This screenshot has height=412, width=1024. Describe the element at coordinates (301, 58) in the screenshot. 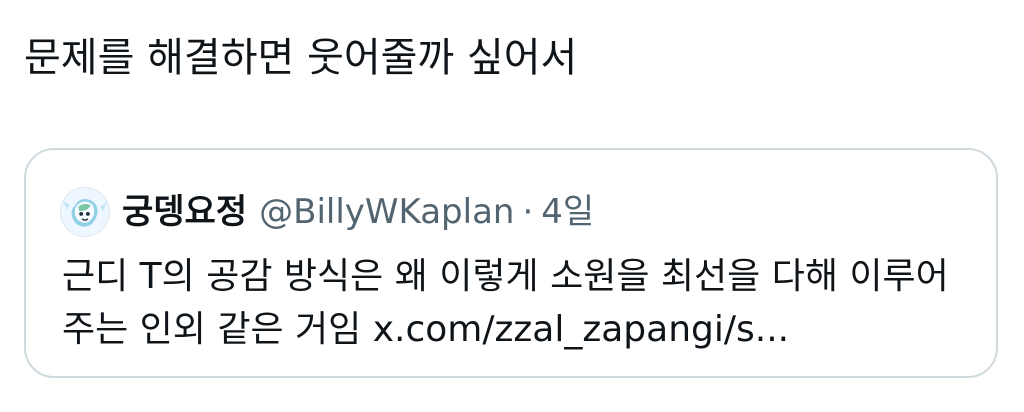

I see `tweet-text: 문제를 해결하면 웃어줄까 싶어서` at that location.